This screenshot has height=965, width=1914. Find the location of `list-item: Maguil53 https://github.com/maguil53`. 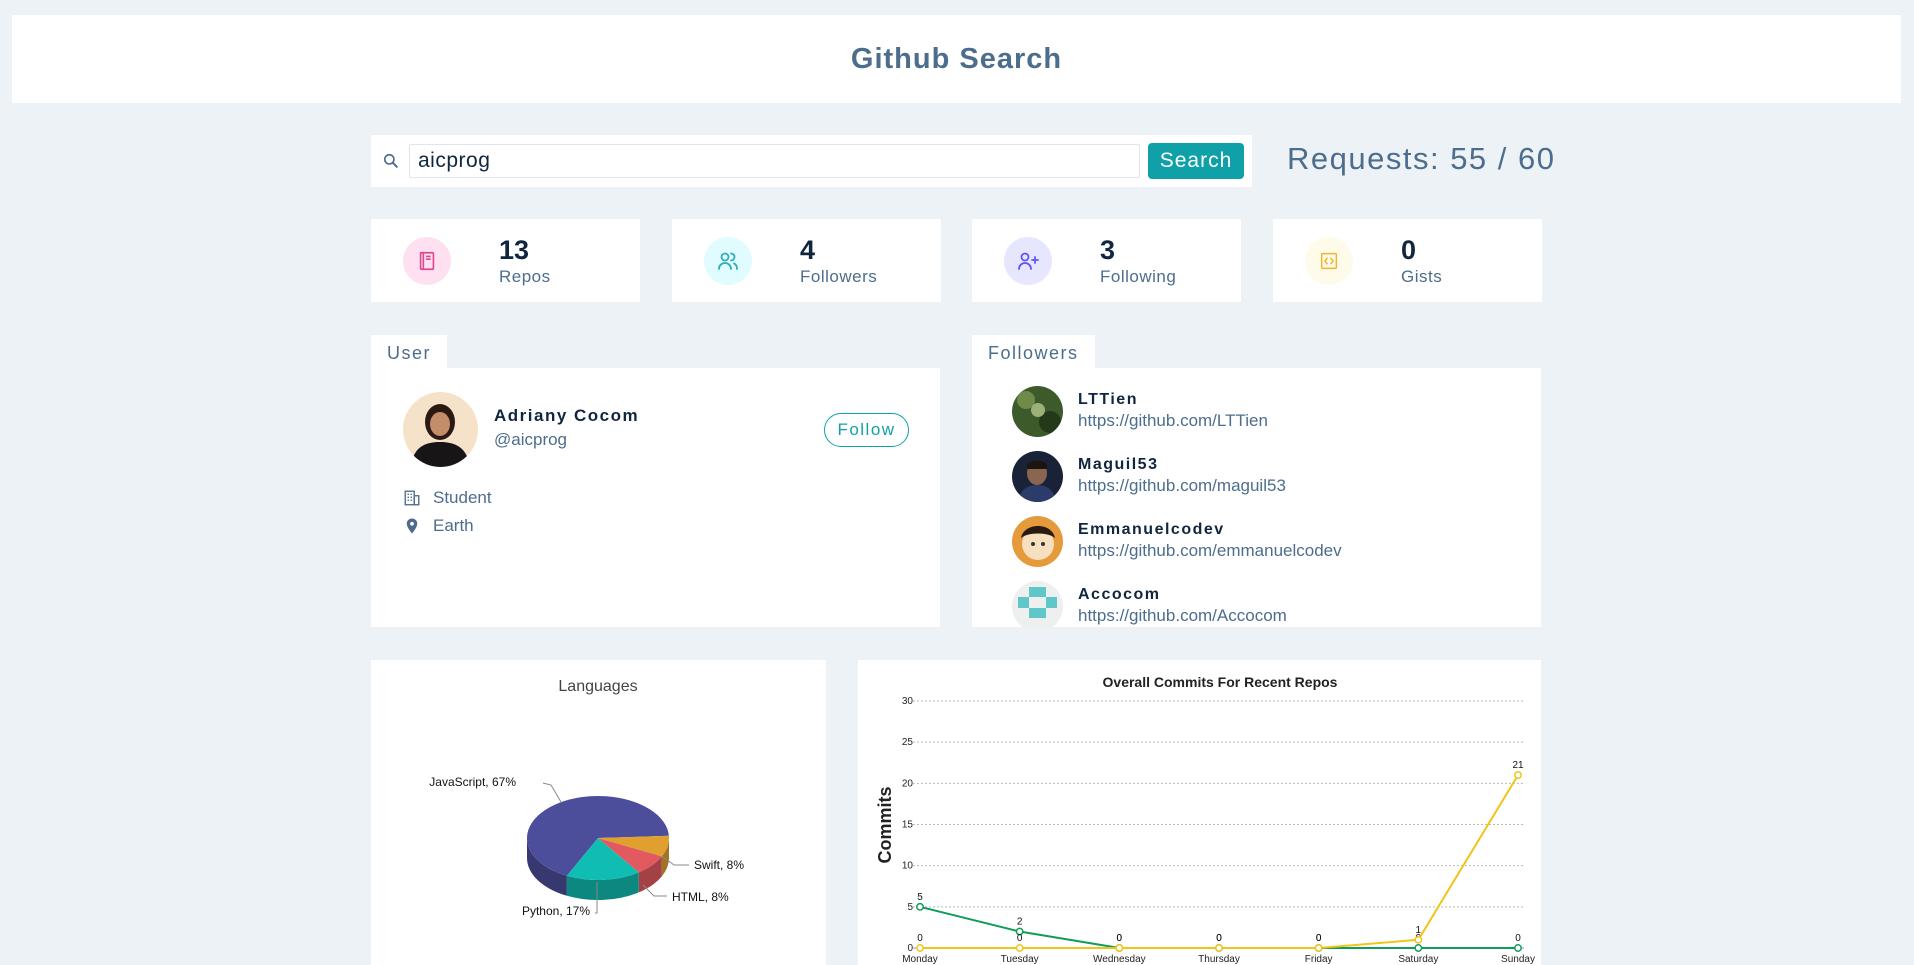

list-item: Maguil53 https://github.com/maguil53 is located at coordinates (1149, 476).